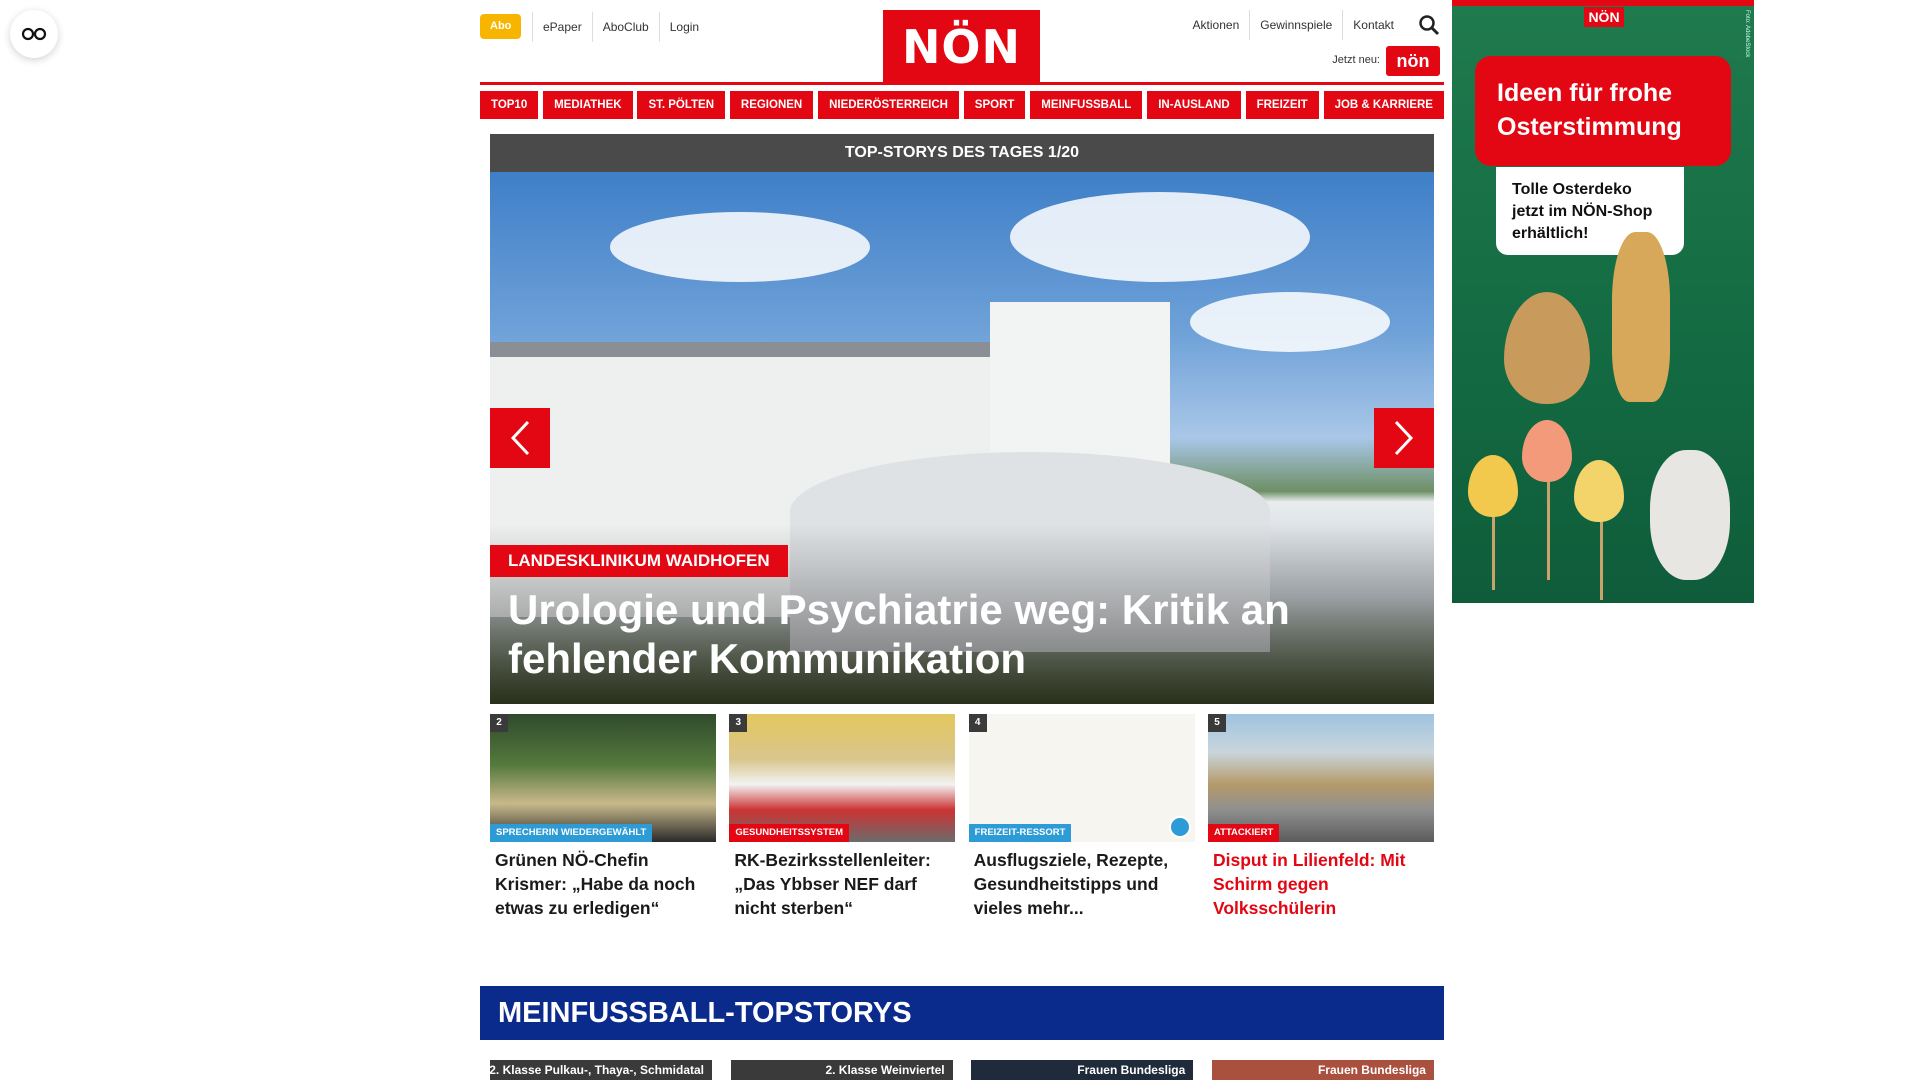 The image size is (1920, 1080). Describe the element at coordinates (1603, 111) in the screenshot. I see `ad-headline: Ideen für frohe Osterstimmung` at that location.